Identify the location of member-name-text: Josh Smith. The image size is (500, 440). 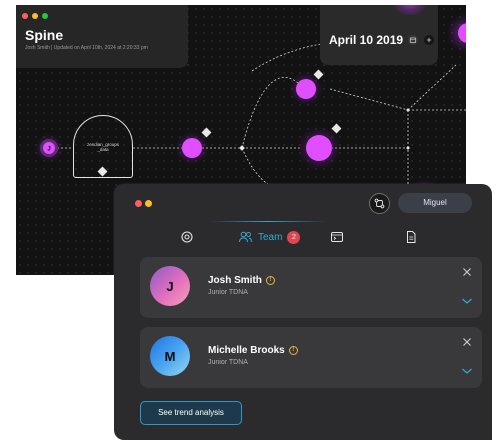
(235, 280).